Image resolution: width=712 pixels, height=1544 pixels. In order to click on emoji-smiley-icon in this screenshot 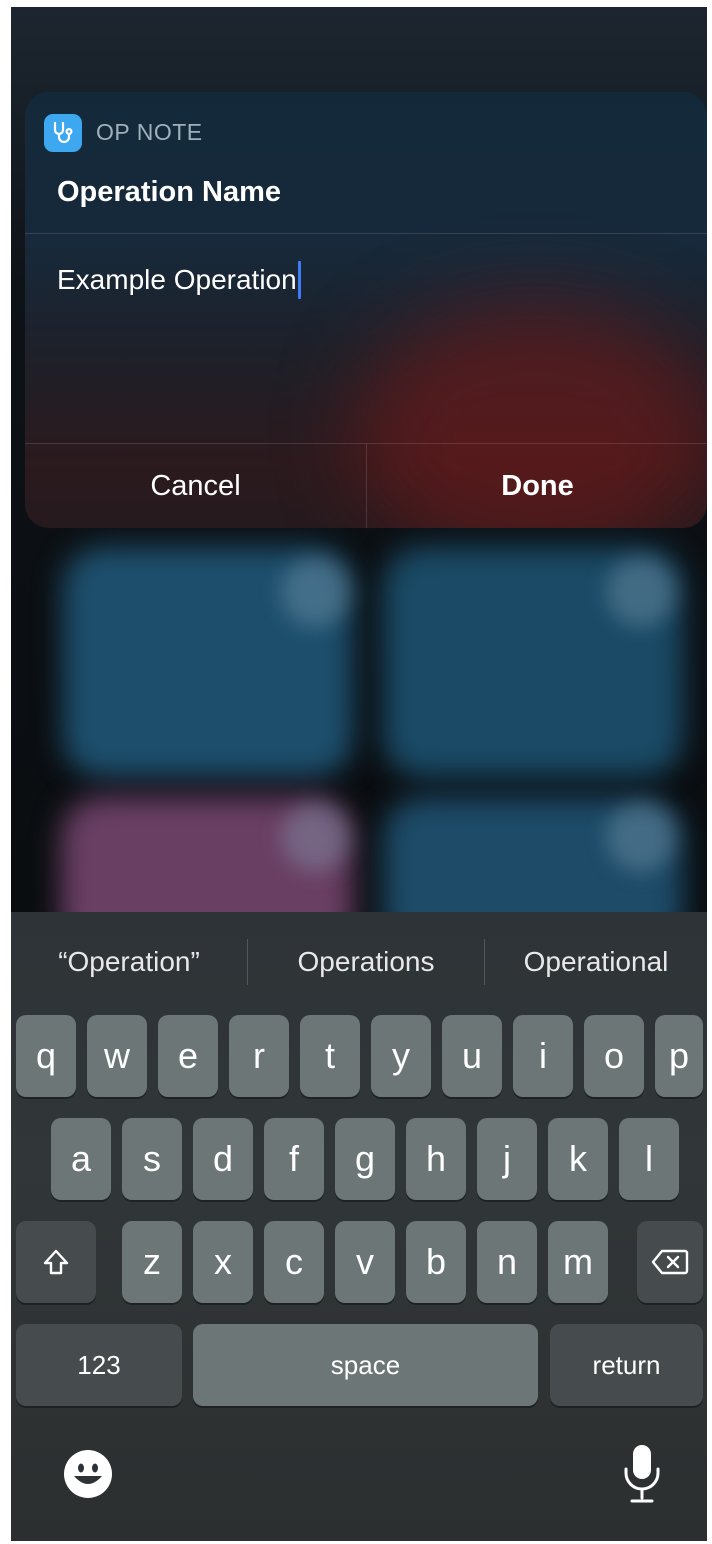, I will do `click(88, 1474)`.